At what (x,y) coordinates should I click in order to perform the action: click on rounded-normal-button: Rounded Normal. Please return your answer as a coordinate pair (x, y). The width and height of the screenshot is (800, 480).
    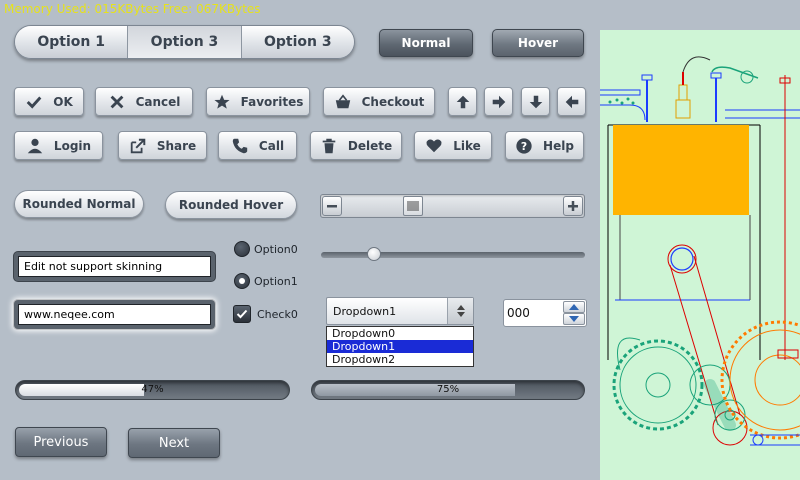
    Looking at the image, I should click on (79, 204).